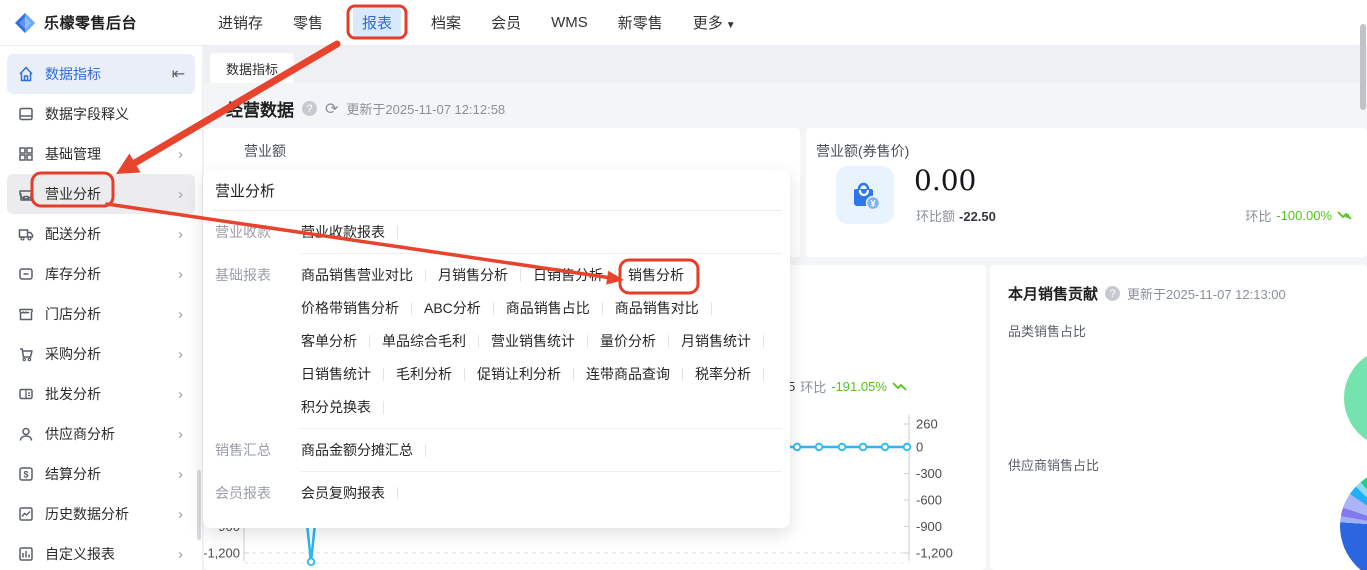 The width and height of the screenshot is (1367, 570). Describe the element at coordinates (568, 275) in the screenshot. I see `dropdown-link-日销售分析: 日销售分析` at that location.